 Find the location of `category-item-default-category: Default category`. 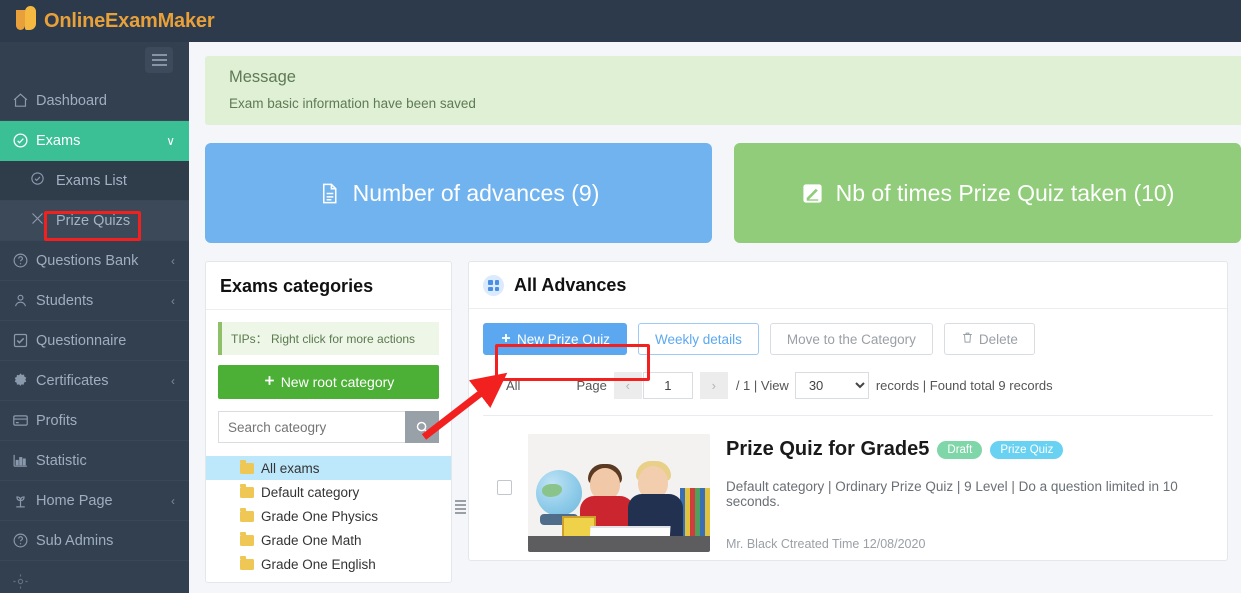

category-item-default-category: Default category is located at coordinates (328, 492).